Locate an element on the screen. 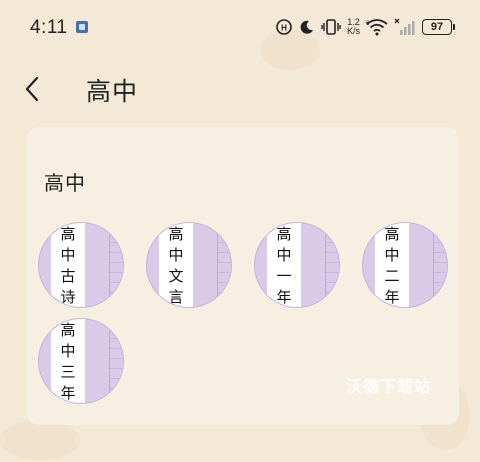  network-speed: 1.2 K/s is located at coordinates (353, 27).